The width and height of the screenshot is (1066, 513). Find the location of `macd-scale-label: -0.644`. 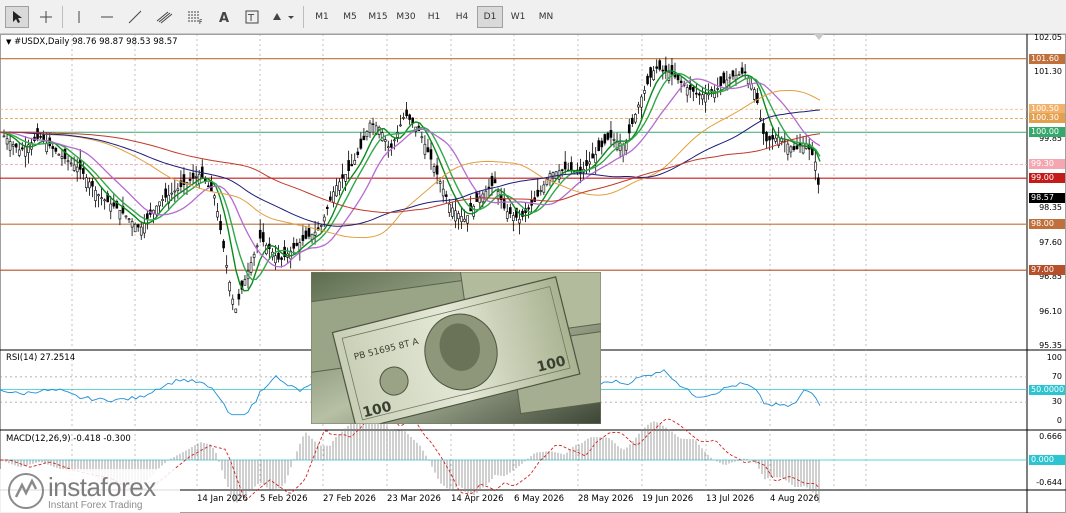

macd-scale-label: -0.644 is located at coordinates (1049, 482).